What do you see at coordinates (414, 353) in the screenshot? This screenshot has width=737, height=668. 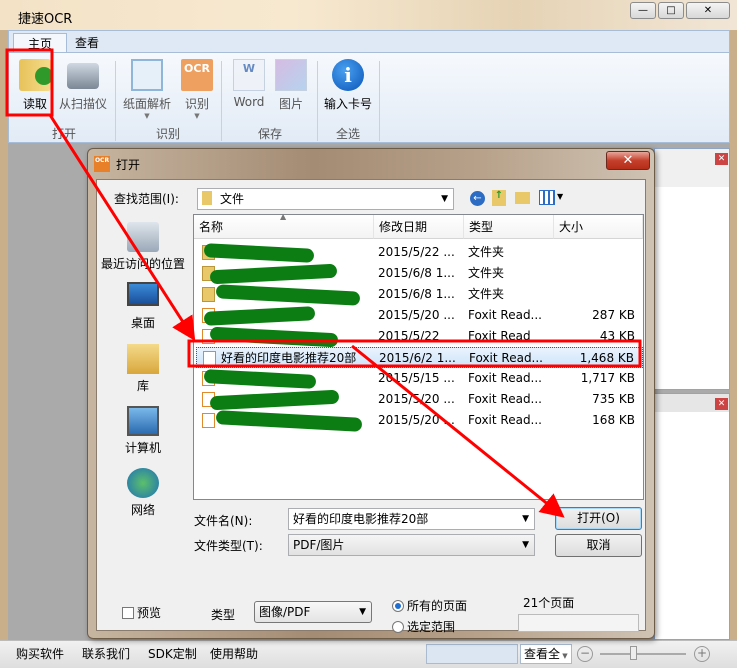 I see `highlight-box-file` at bounding box center [414, 353].